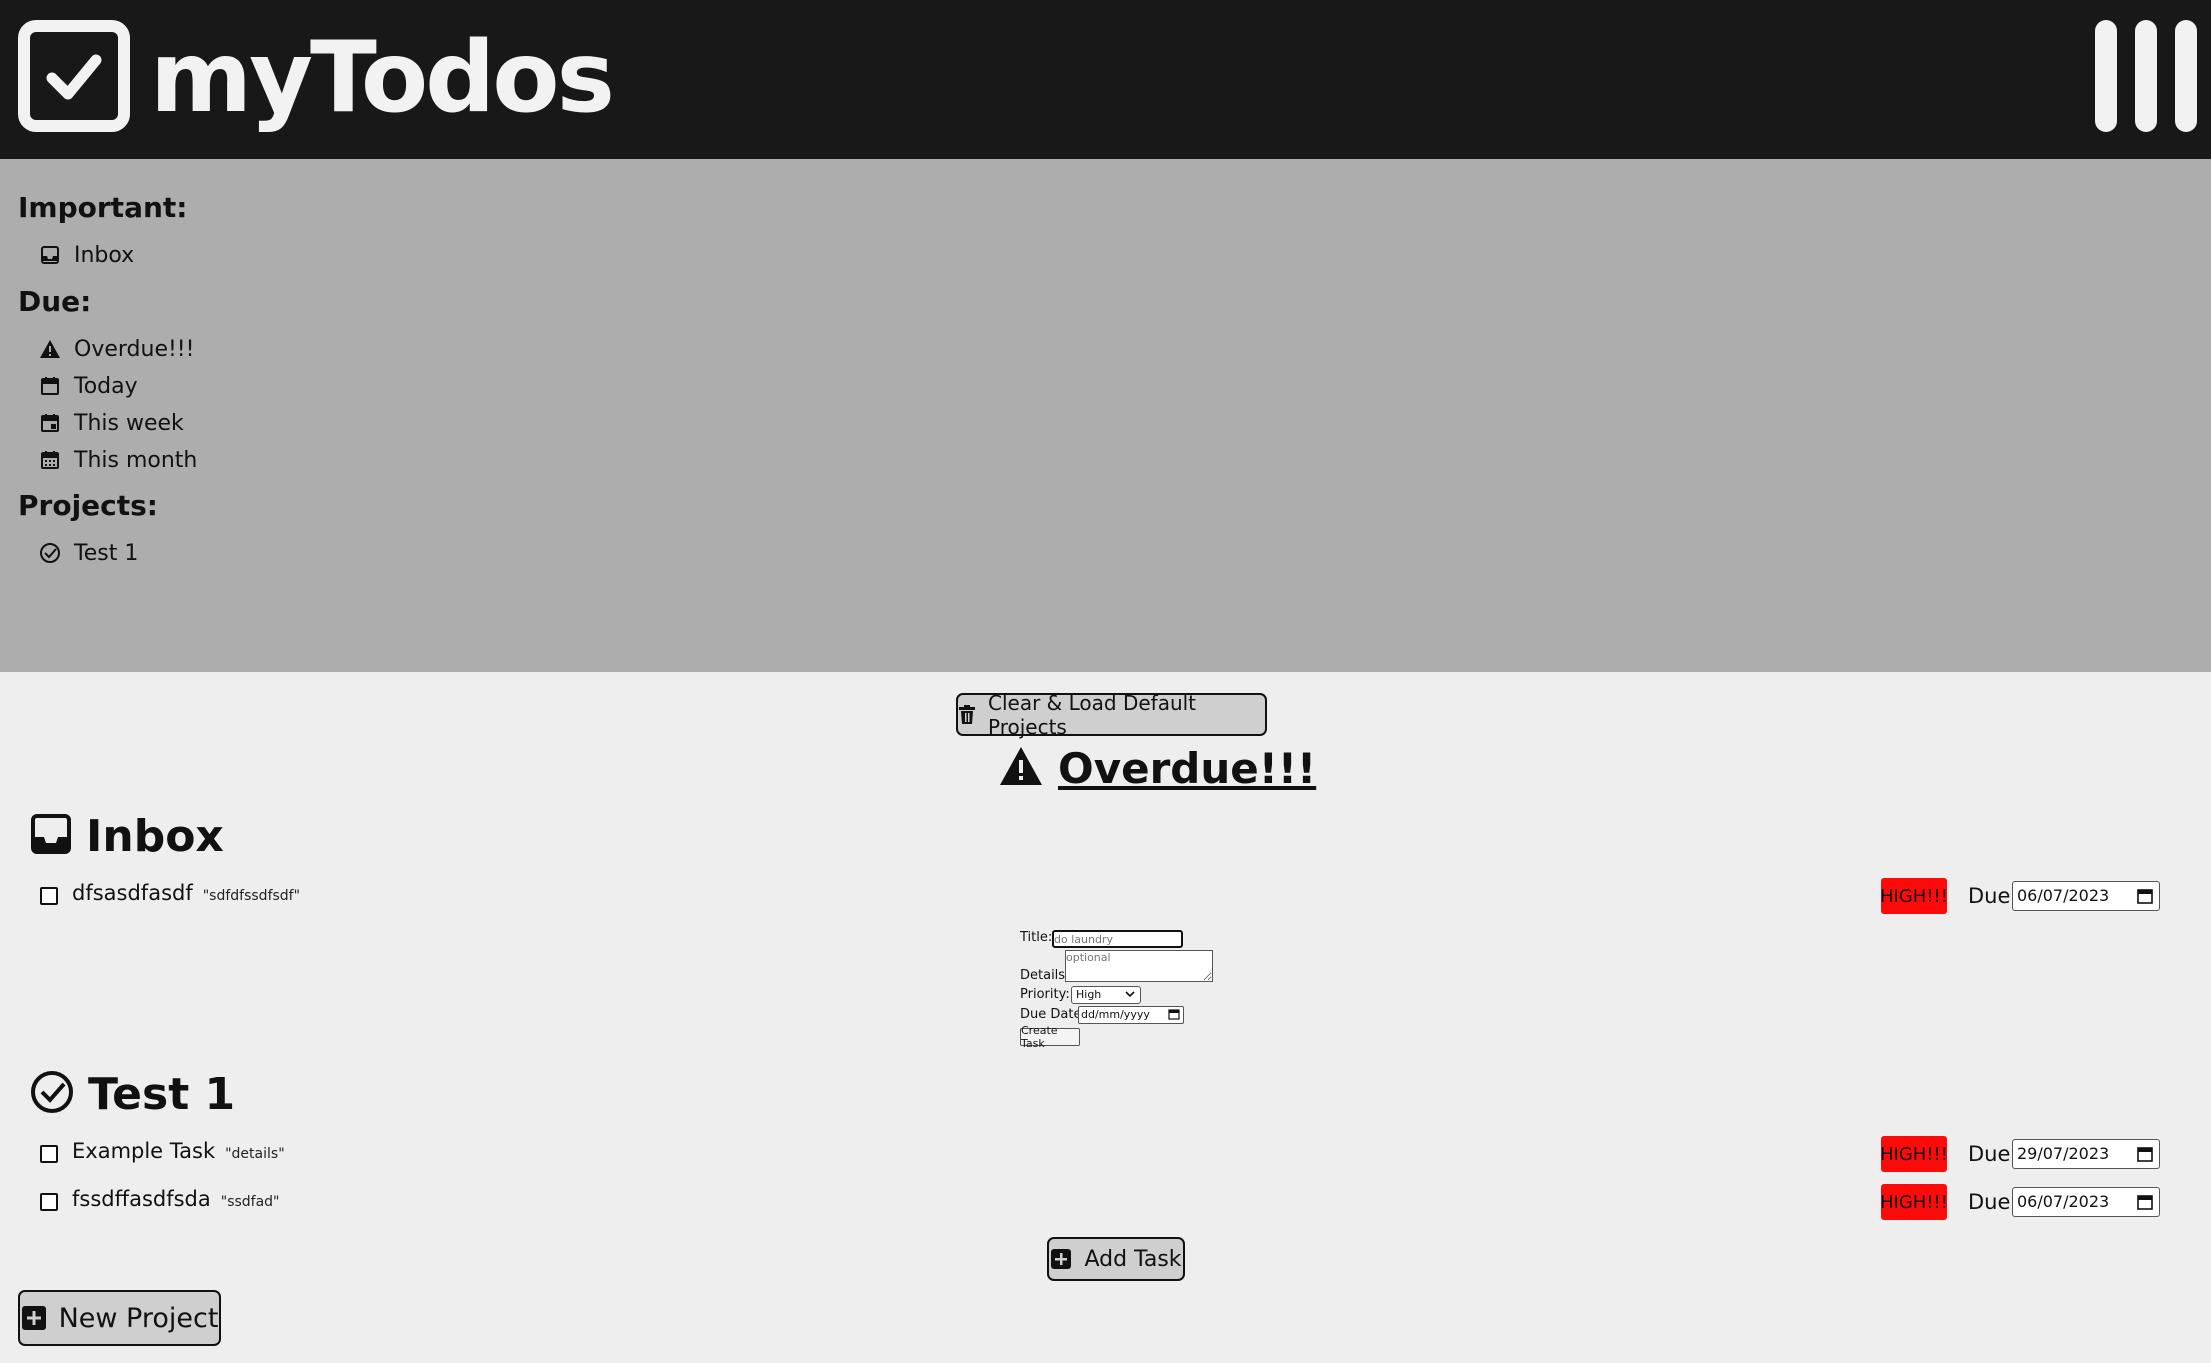 The height and width of the screenshot is (1363, 2211). I want to click on calendar-week-icon, so click(50, 423).